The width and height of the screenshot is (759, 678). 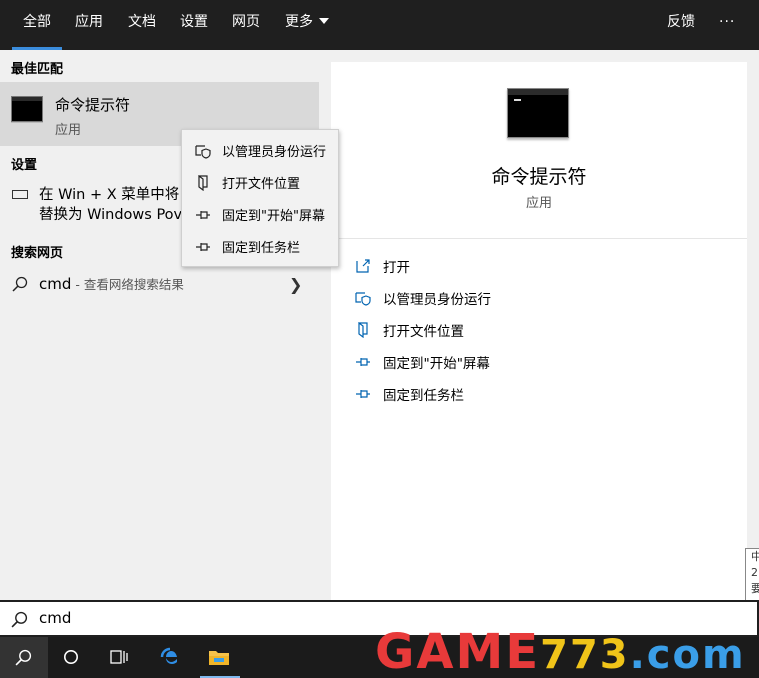 I want to click on taskbar-search-button, so click(x=24, y=657).